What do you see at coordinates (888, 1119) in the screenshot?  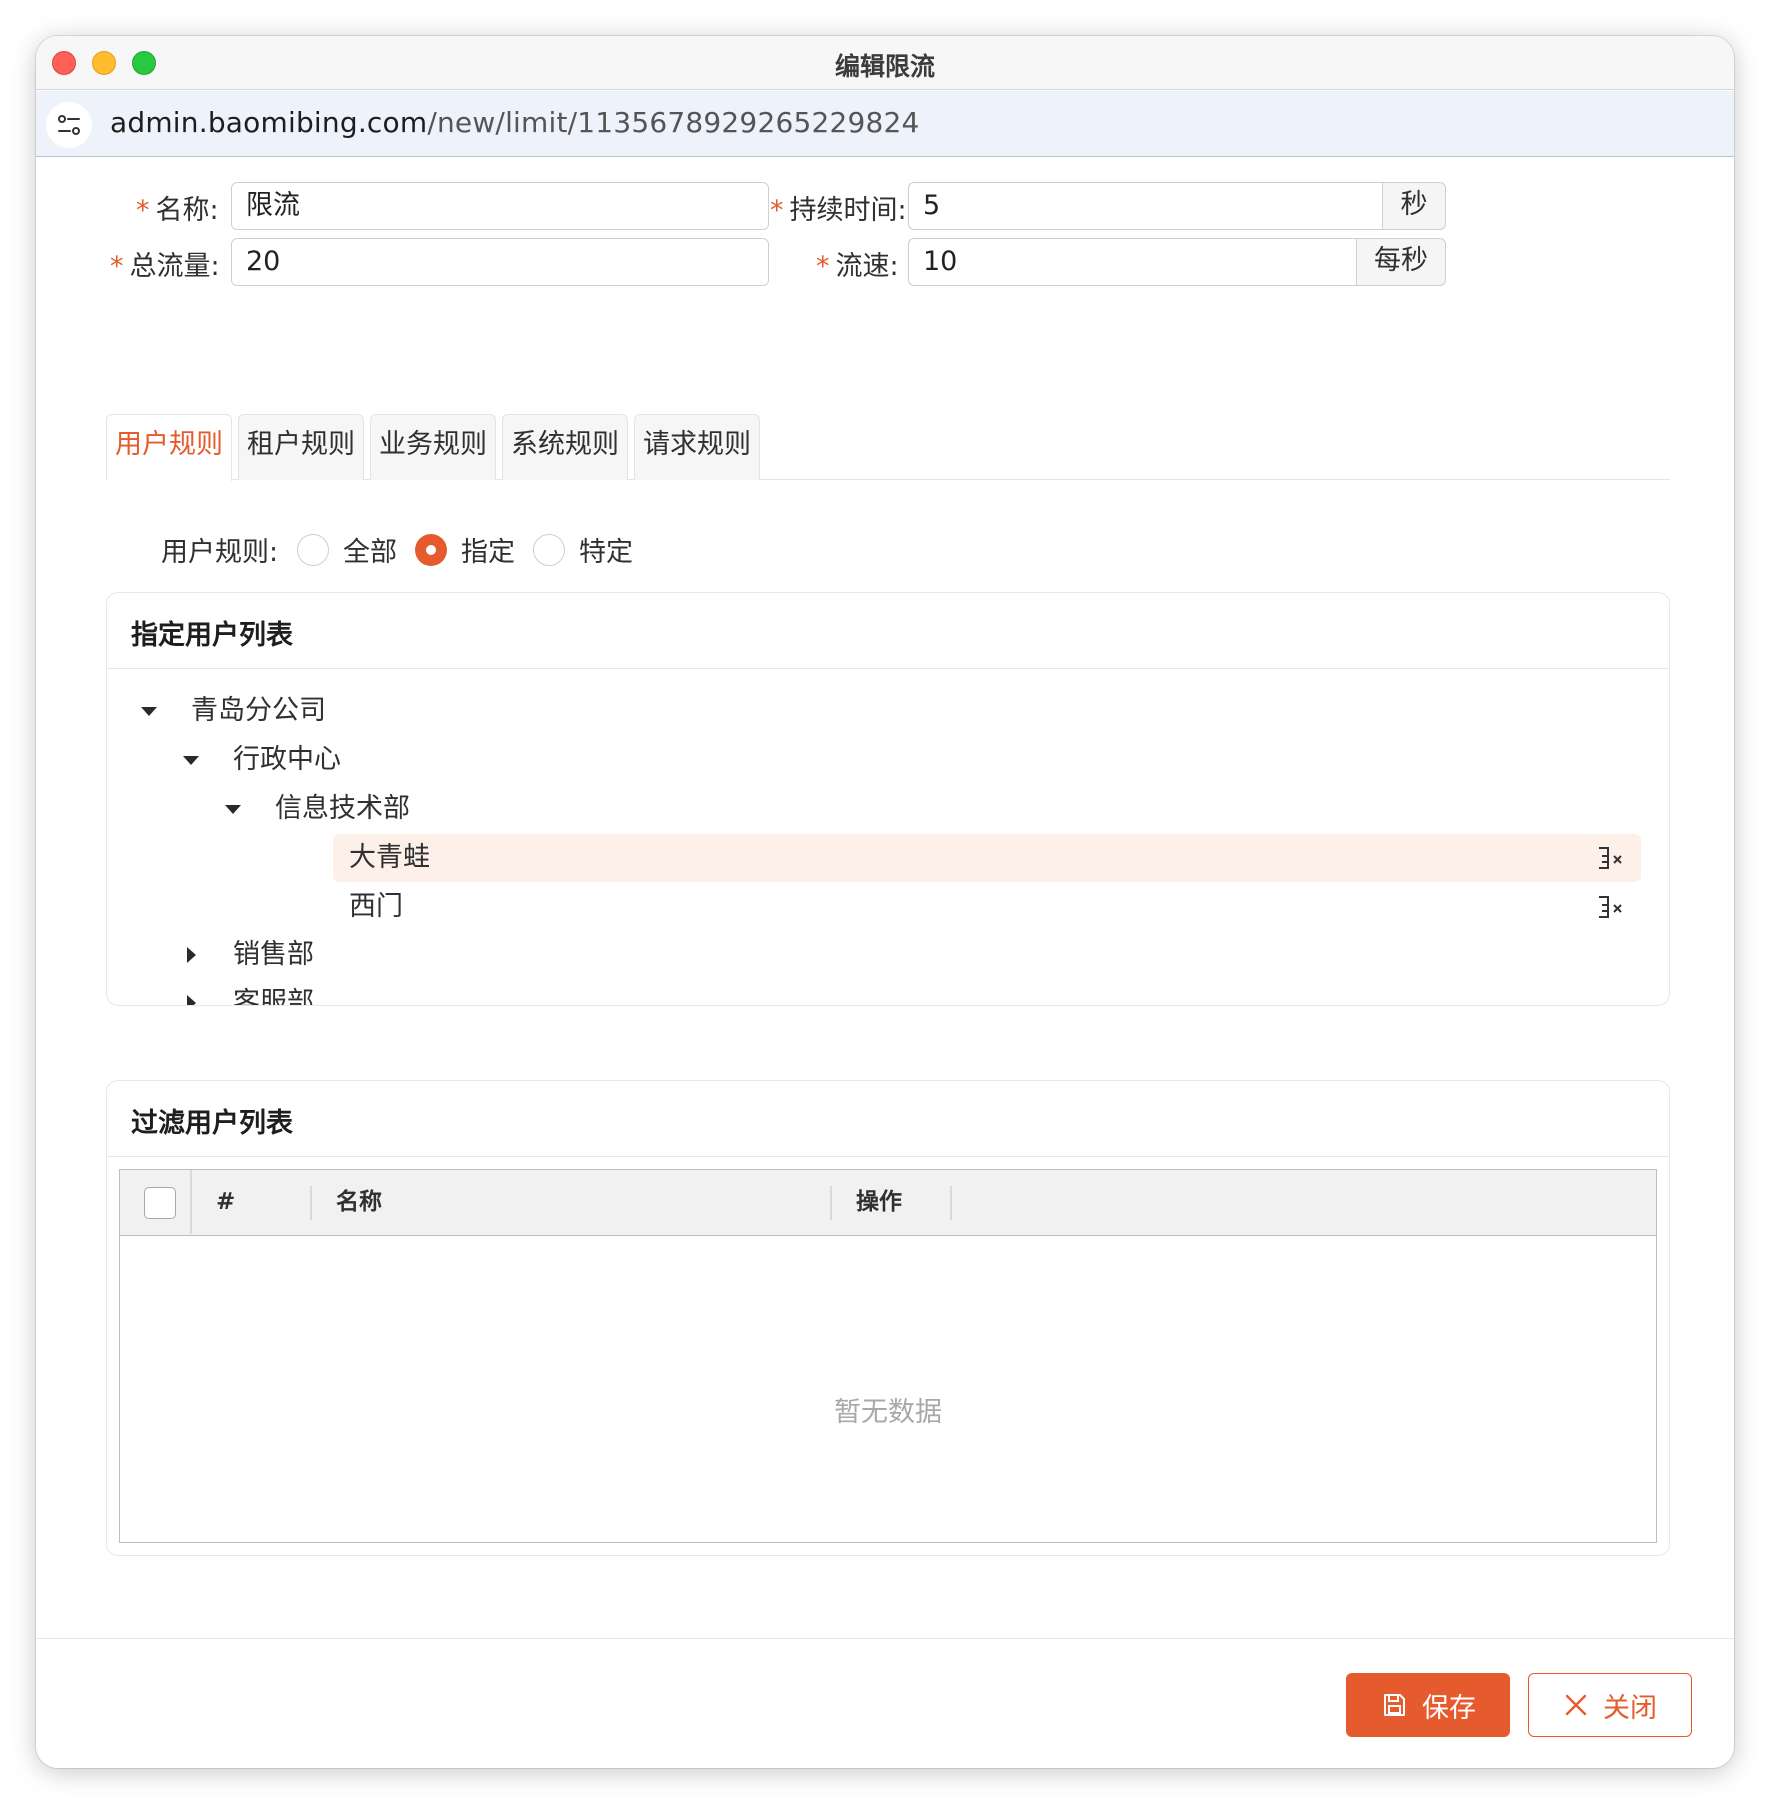 I see `filter-users-title: 过滤用户列表` at bounding box center [888, 1119].